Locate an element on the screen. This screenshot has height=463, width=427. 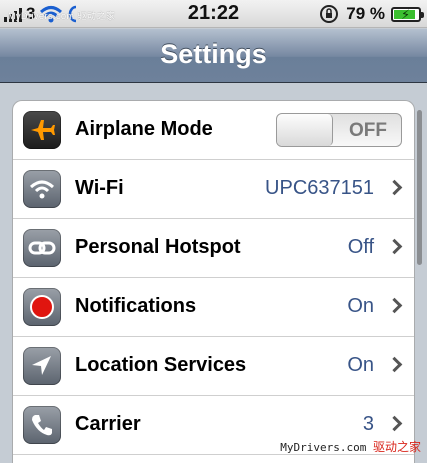
row-value: 3 is located at coordinates (368, 424).